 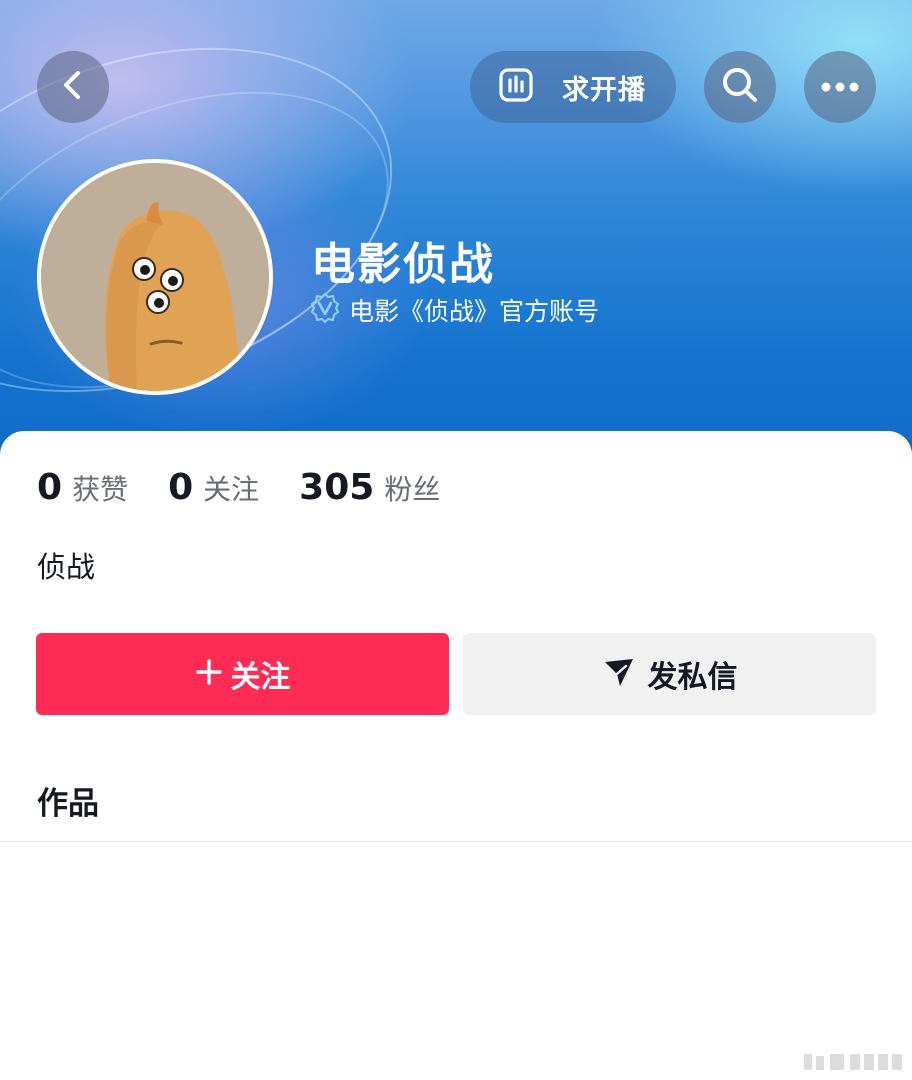 I want to click on send-plane-icon, so click(x=619, y=674).